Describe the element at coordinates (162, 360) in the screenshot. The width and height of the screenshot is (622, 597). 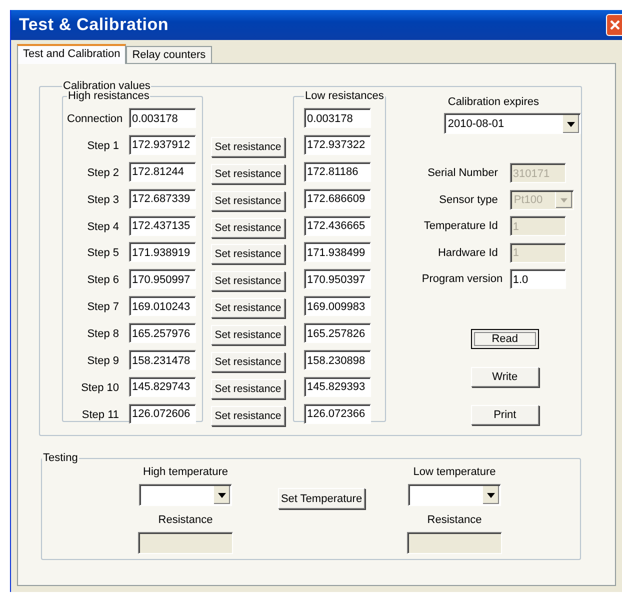
I see `input-field: 158.231478` at that location.